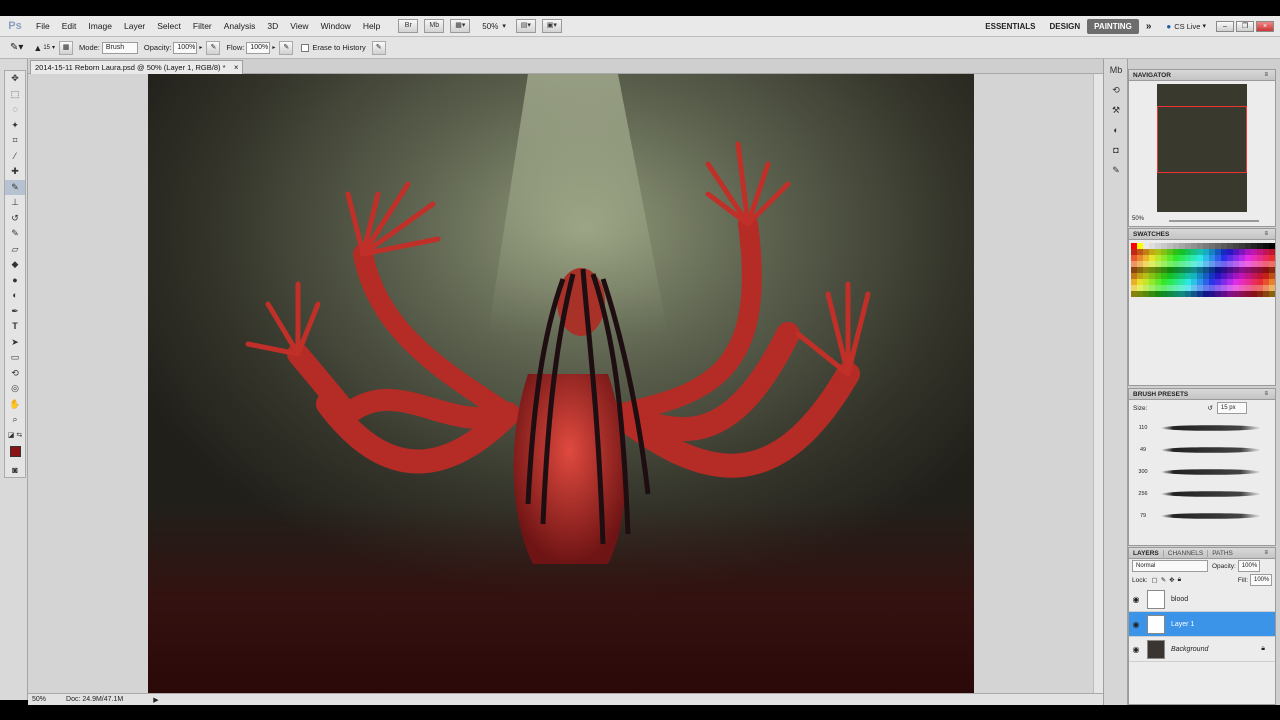 The image size is (1280, 720). Describe the element at coordinates (1261, 580) in the screenshot. I see `fill-input: 100%` at that location.